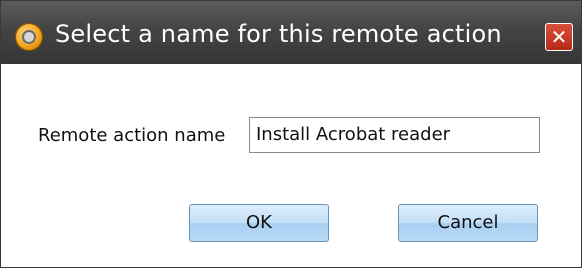  Describe the element at coordinates (29, 37) in the screenshot. I see `app-logo-icon` at that location.